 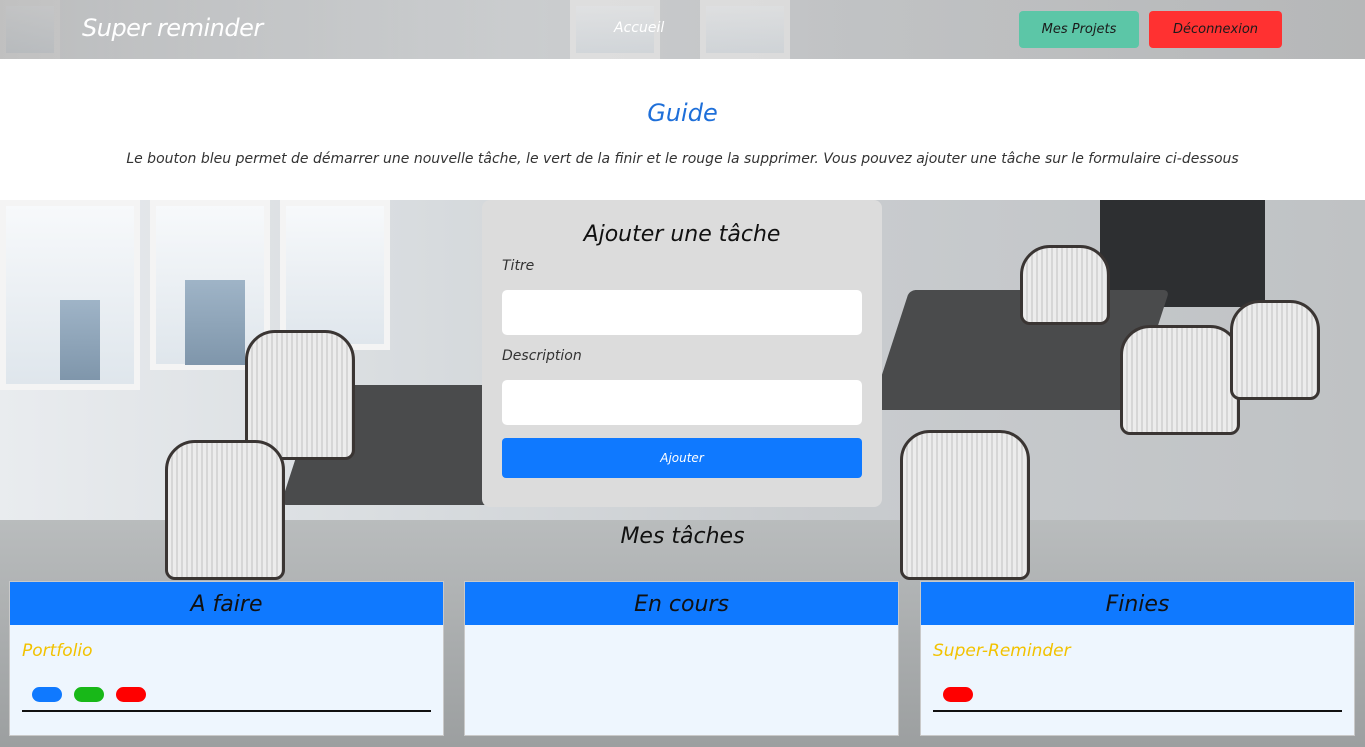 What do you see at coordinates (639, 28) in the screenshot?
I see `nav-link-home: Accueil` at bounding box center [639, 28].